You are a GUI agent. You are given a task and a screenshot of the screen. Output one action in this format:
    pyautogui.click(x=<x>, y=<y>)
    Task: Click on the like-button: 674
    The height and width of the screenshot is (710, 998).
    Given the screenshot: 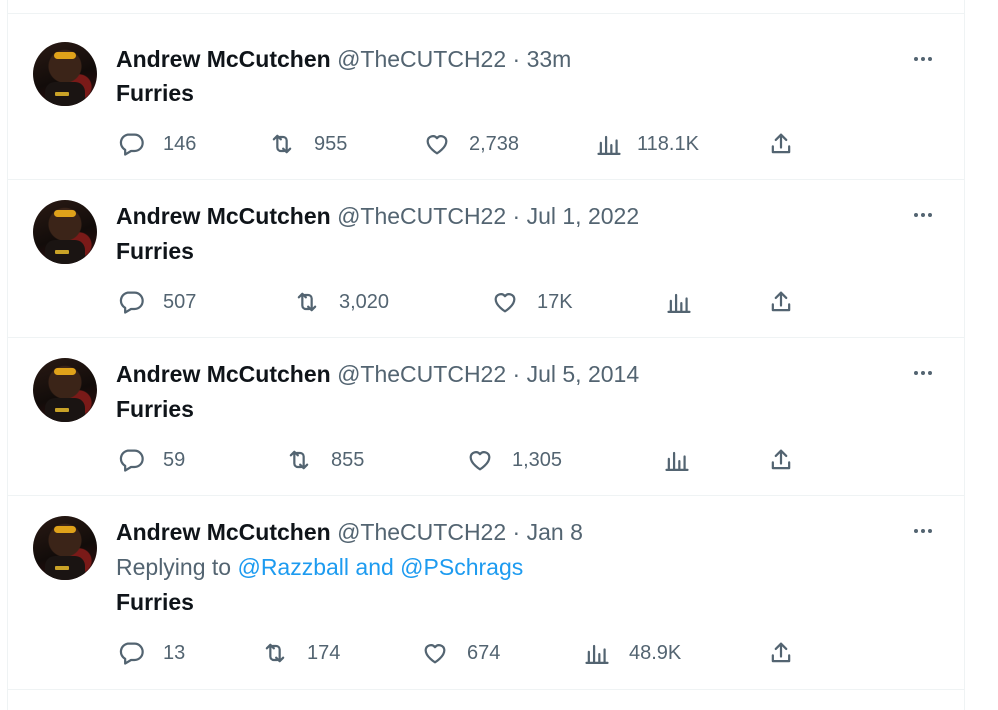 What is the action you would take?
    pyautogui.click(x=460, y=653)
    